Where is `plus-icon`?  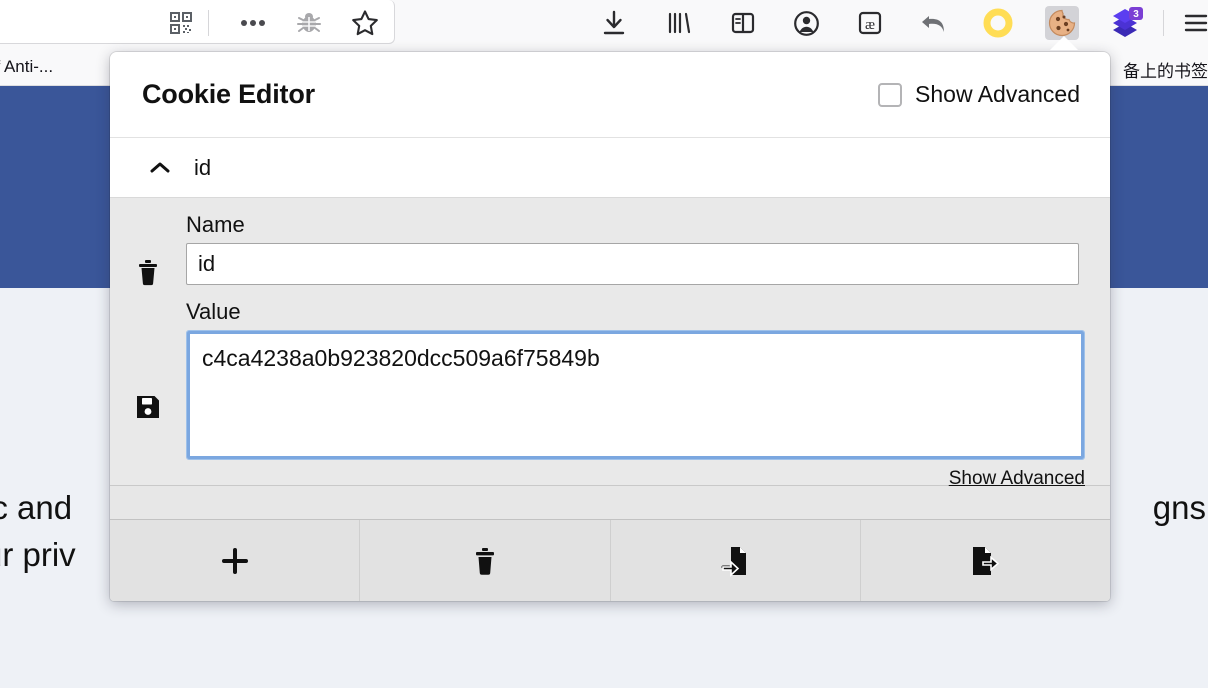 plus-icon is located at coordinates (235, 561).